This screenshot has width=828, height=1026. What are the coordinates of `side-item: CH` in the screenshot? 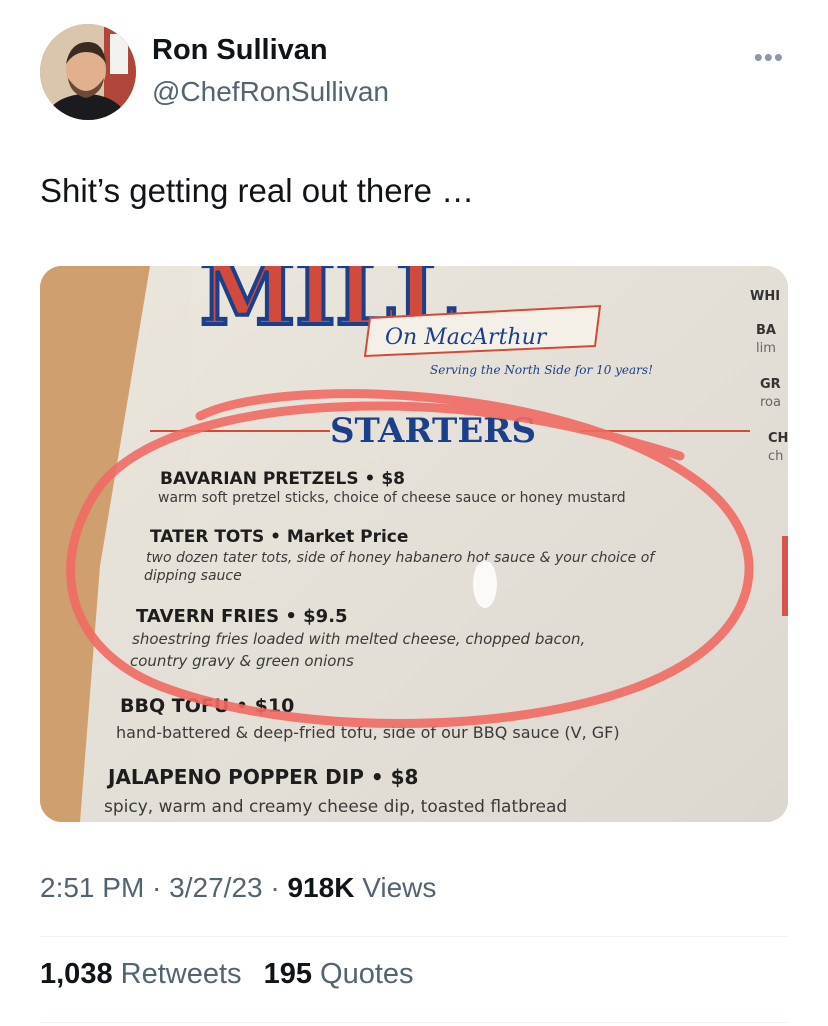 It's located at (778, 438).